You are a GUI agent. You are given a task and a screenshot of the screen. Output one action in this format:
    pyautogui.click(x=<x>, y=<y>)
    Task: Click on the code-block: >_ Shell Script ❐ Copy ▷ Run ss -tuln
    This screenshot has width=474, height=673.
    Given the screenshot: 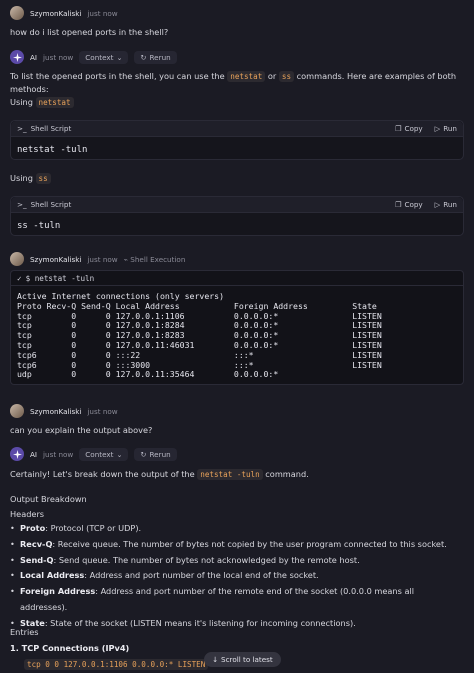 What is the action you would take?
    pyautogui.click(x=237, y=216)
    